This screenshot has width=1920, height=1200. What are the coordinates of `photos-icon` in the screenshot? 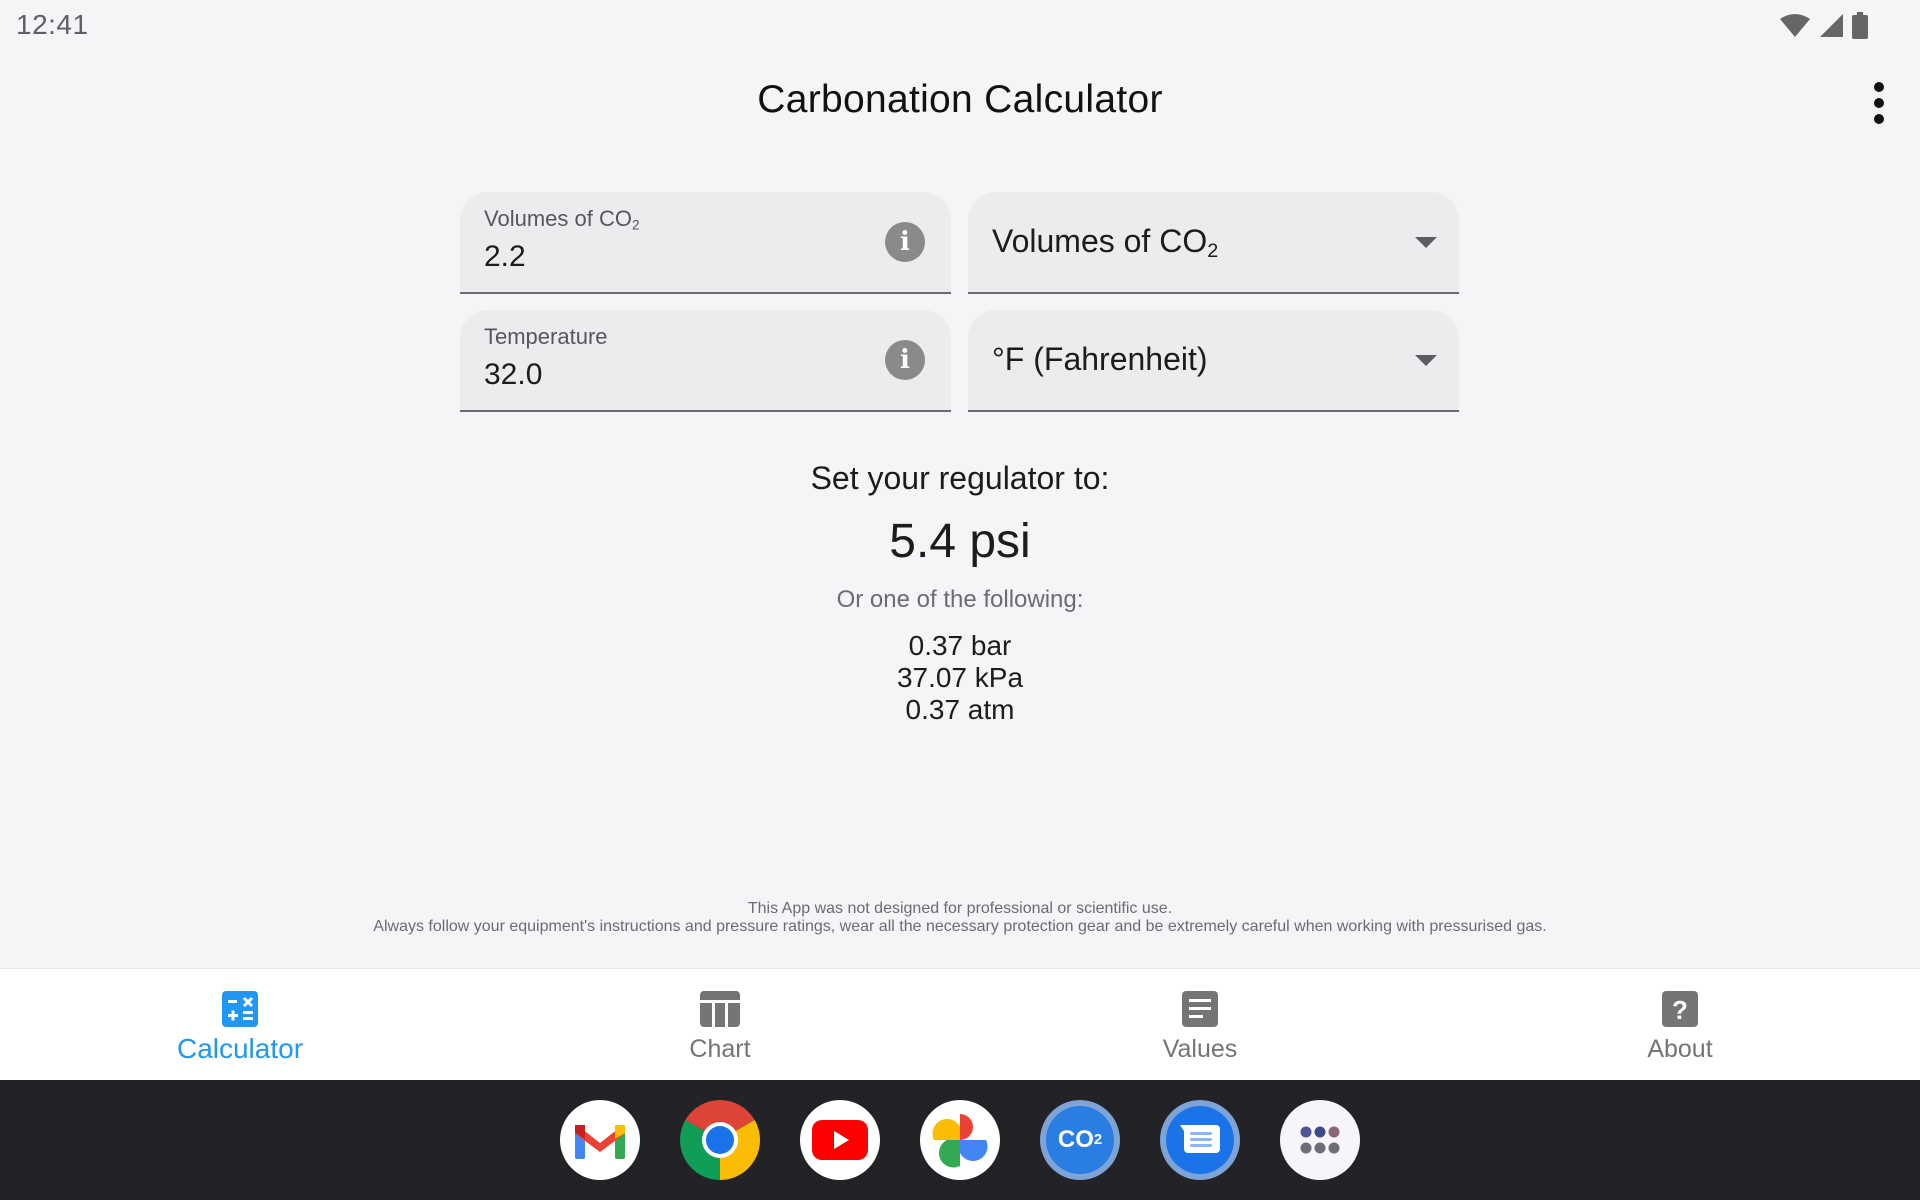 It's located at (960, 1141).